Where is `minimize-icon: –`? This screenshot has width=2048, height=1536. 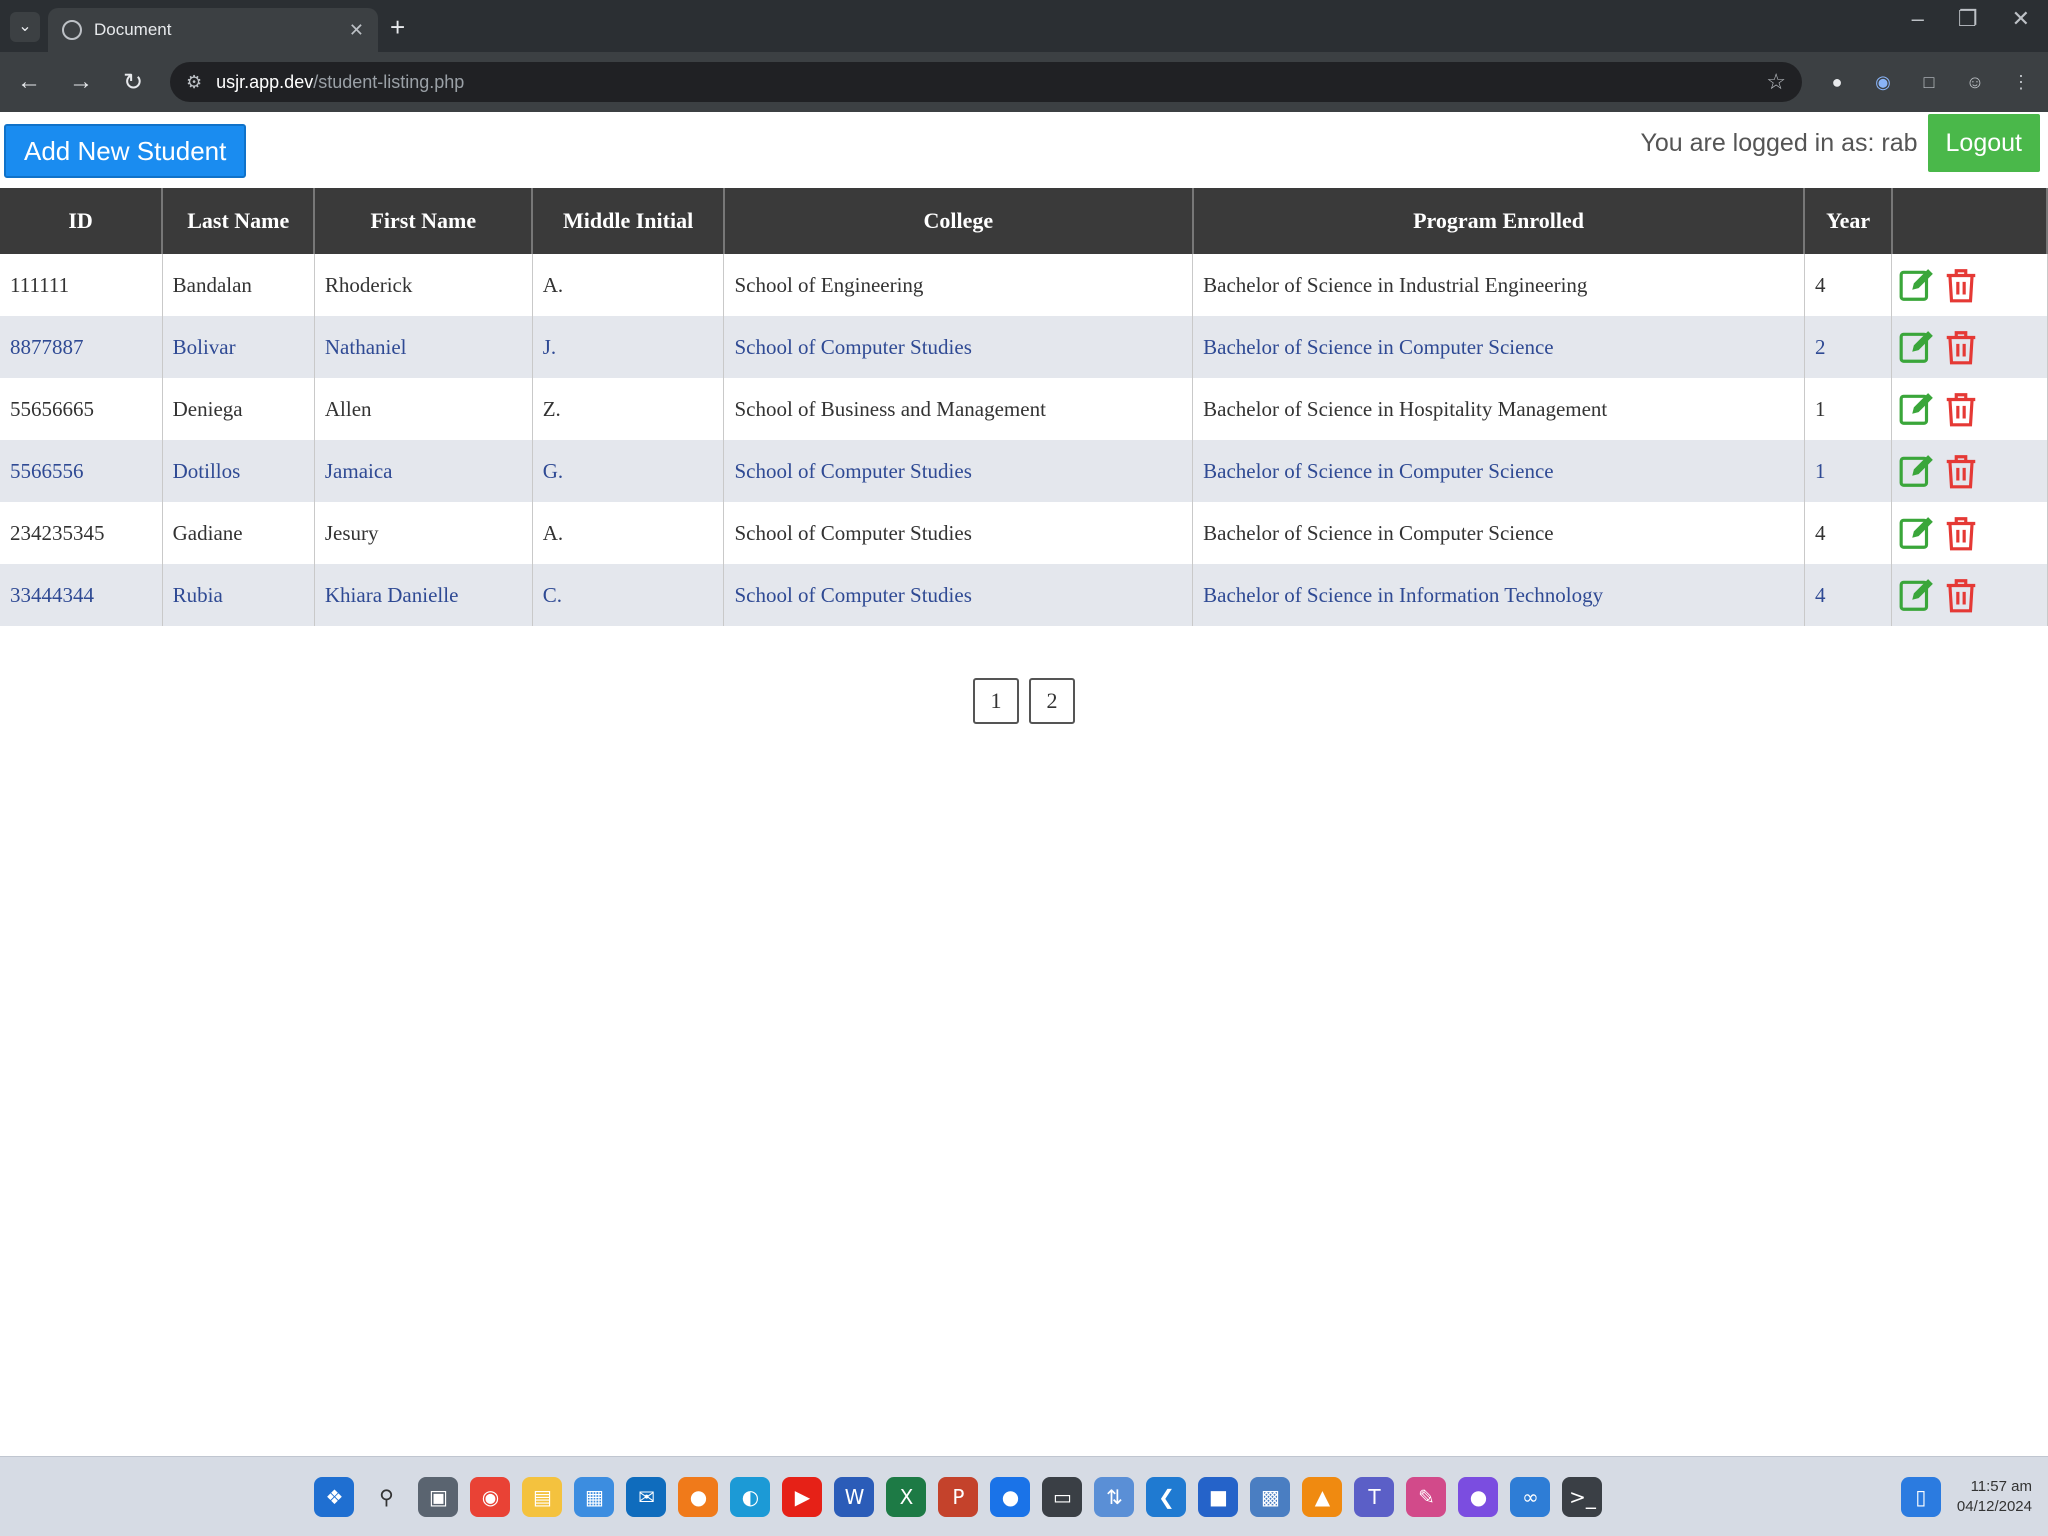 minimize-icon: – is located at coordinates (1918, 19).